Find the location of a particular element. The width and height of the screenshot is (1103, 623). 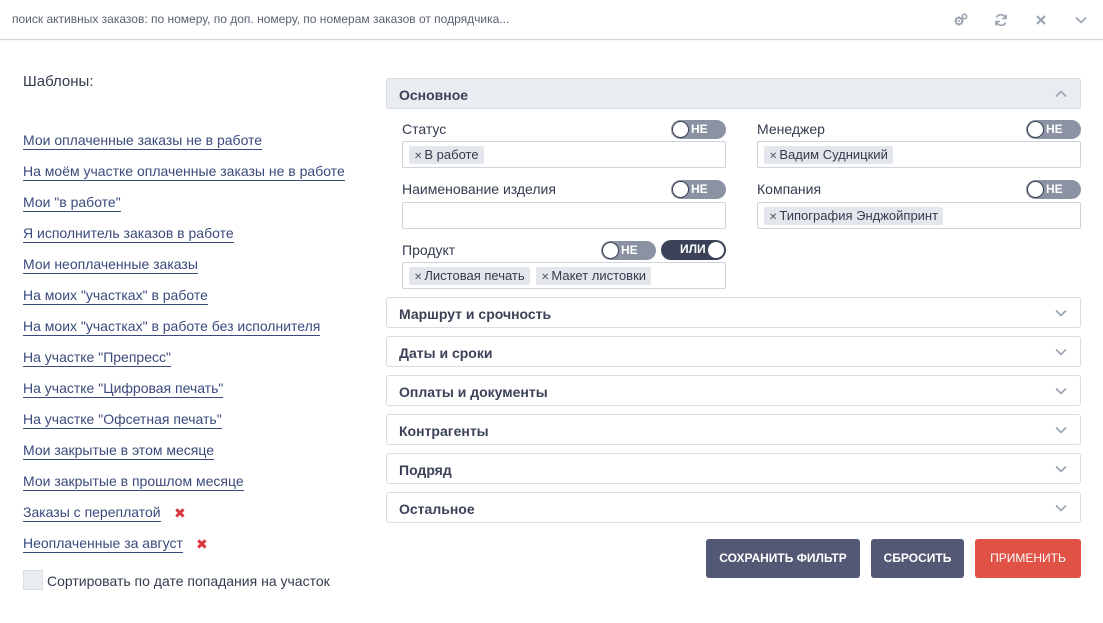

sort-checkbox-label: Сортировать по дате попадания на участок is located at coordinates (188, 581).